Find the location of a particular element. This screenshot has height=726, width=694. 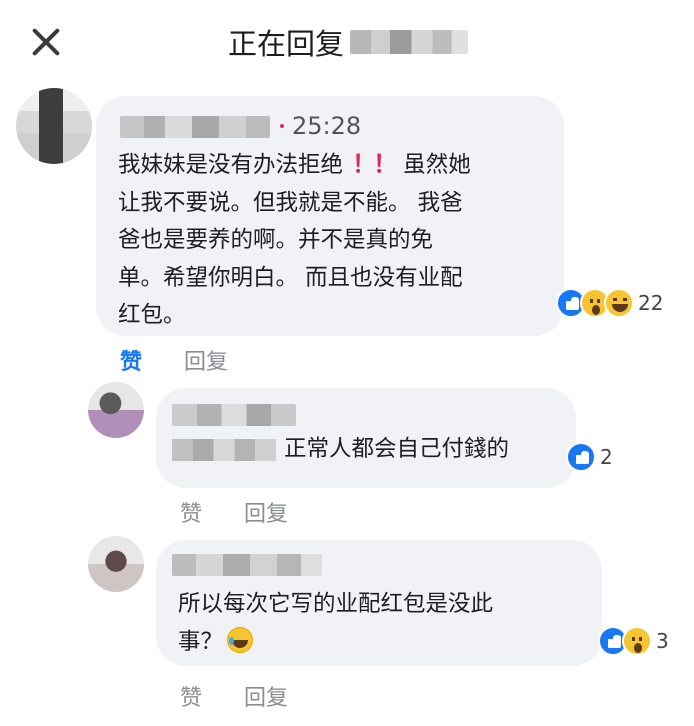

reaction-count: 2 is located at coordinates (606, 457).